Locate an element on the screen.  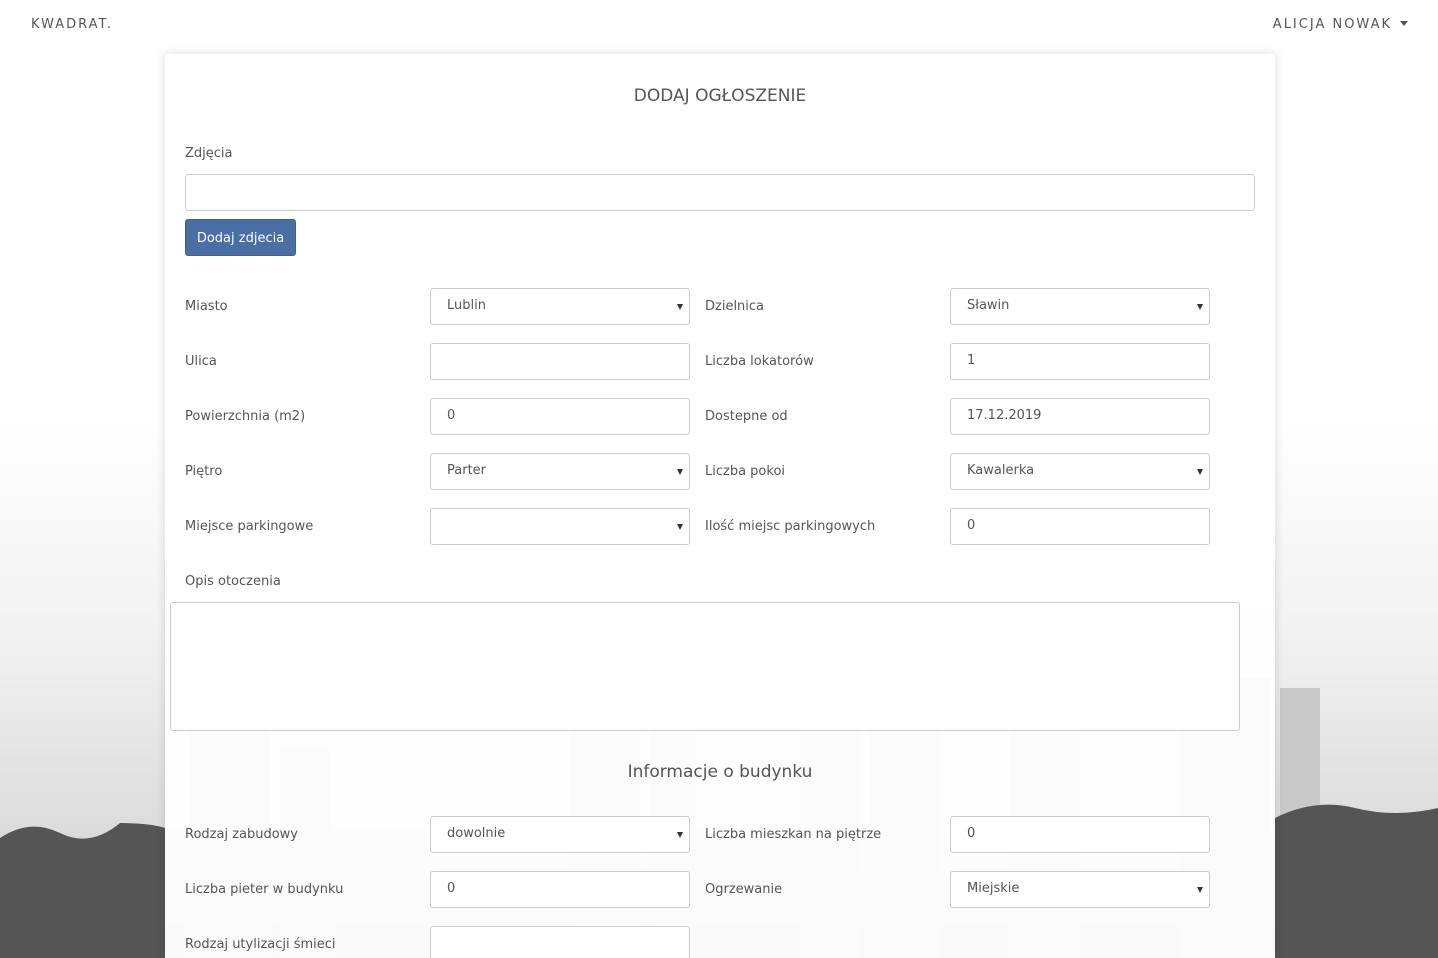
add-photos-button: Dodaj zdjecia is located at coordinates (240, 237).